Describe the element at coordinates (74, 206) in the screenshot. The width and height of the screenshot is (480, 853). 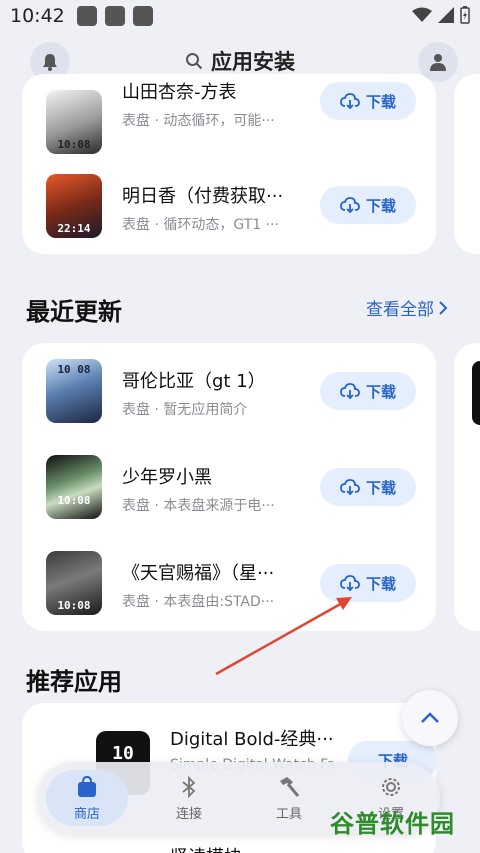
I see `watchface-thumbnail: 22:14` at that location.